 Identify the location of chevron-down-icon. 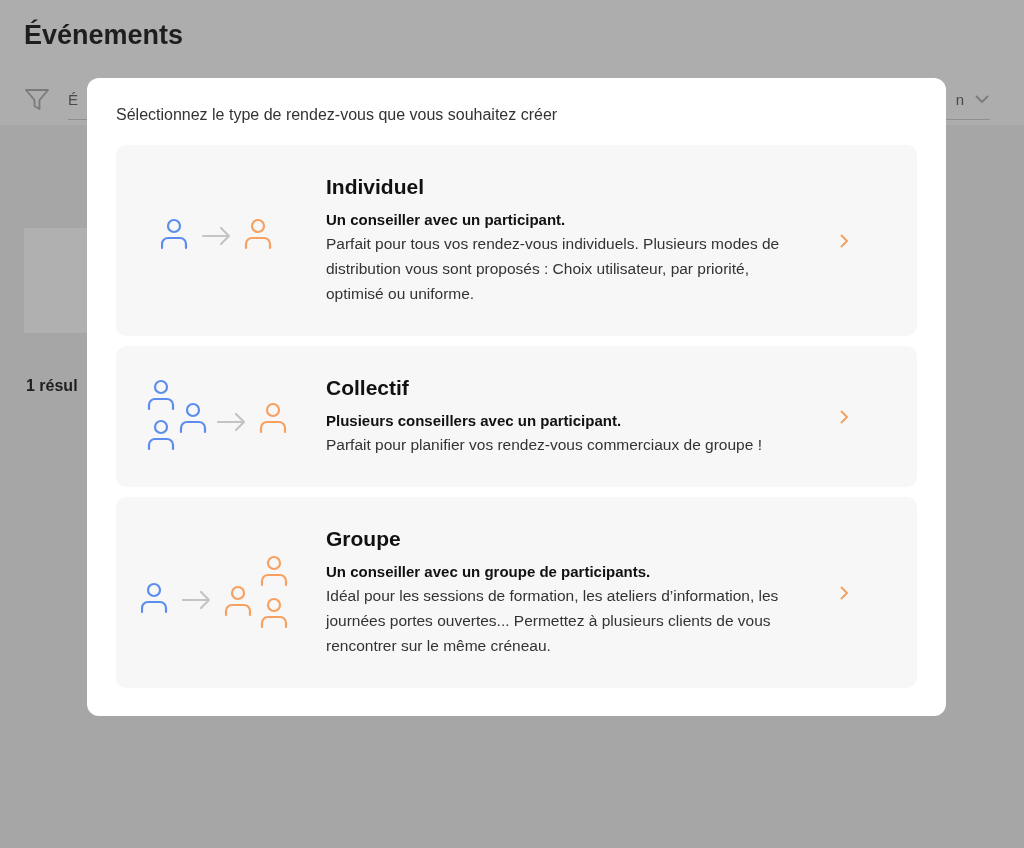
(982, 99).